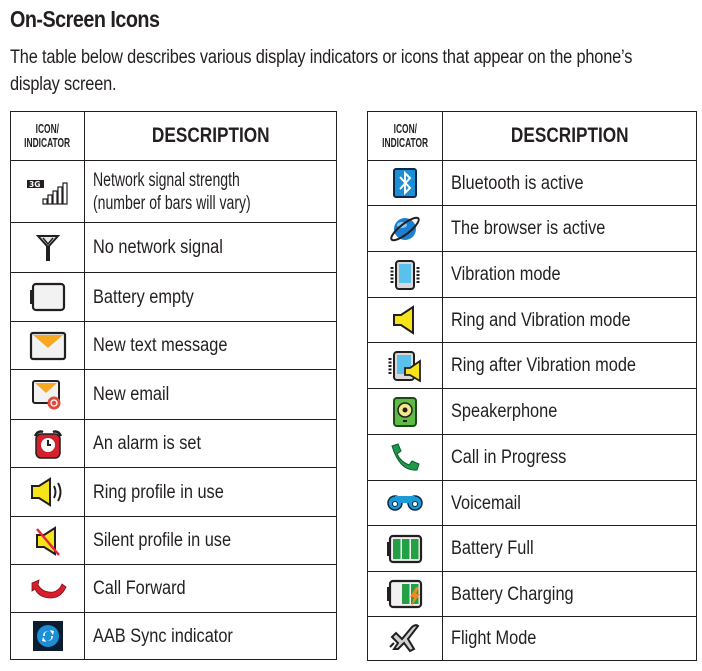 This screenshot has width=702, height=671. I want to click on table-row: Silent profile in use, so click(173, 540).